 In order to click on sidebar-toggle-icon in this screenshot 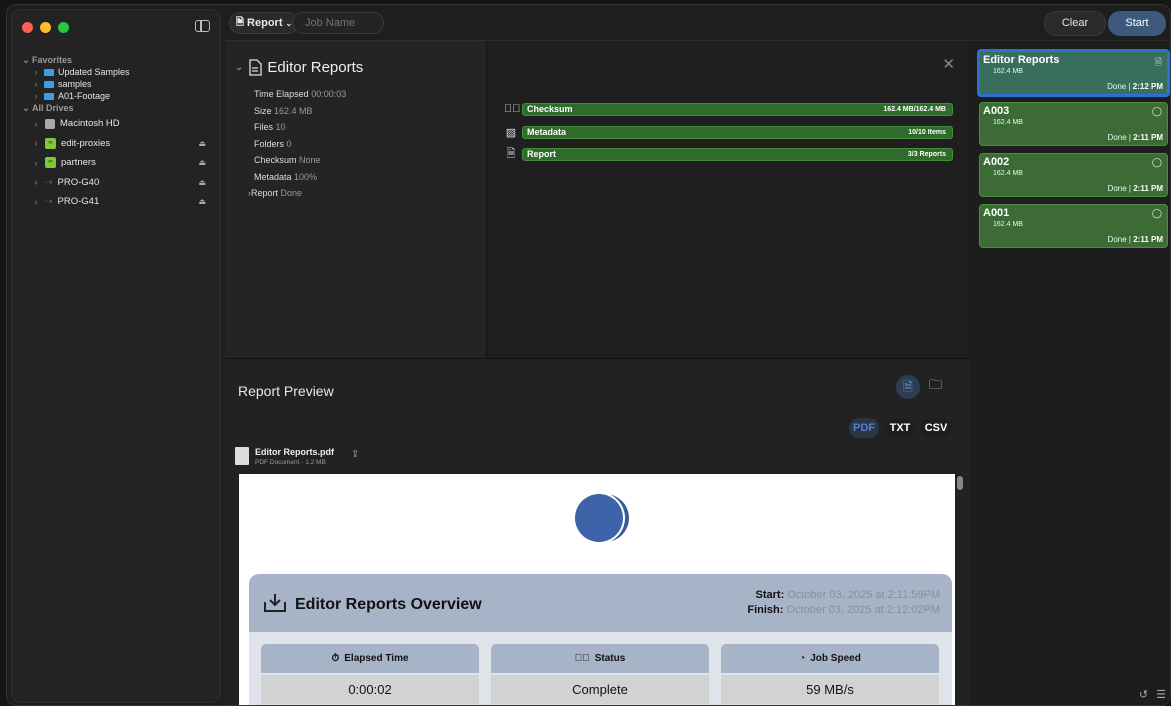, I will do `click(202, 26)`.